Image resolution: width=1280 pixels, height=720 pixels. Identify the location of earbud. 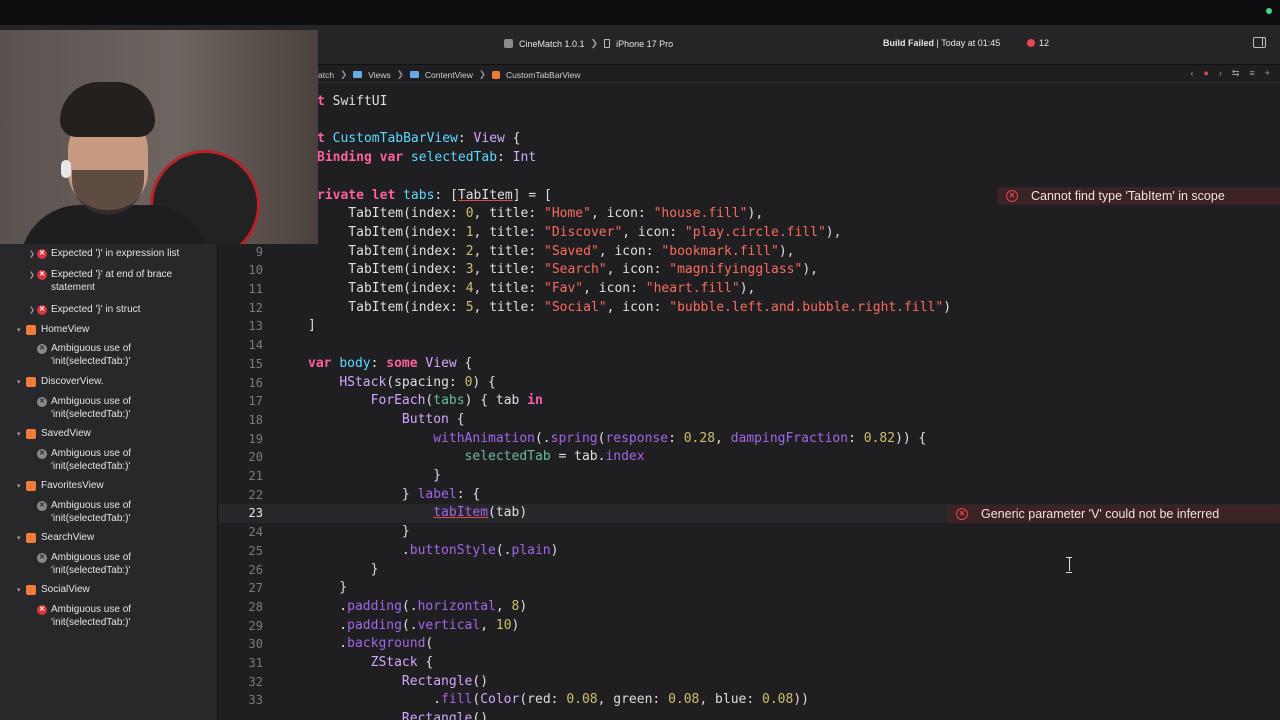
(66, 169).